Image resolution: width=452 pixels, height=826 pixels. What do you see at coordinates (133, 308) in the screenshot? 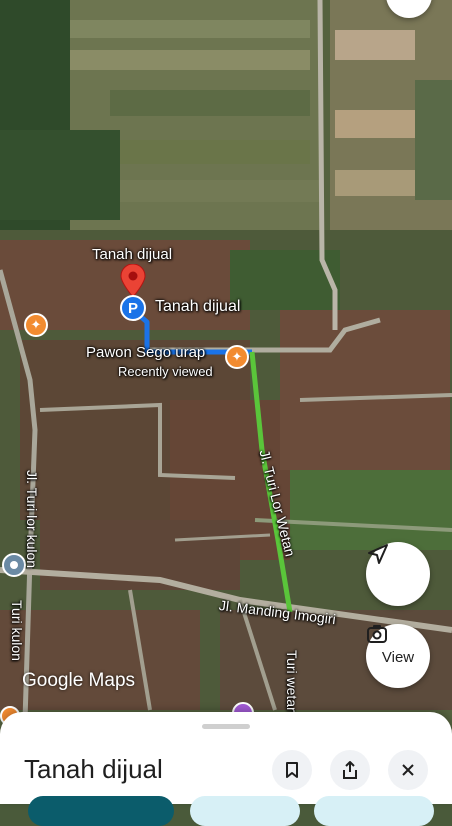
I see `parking-icon: P` at bounding box center [133, 308].